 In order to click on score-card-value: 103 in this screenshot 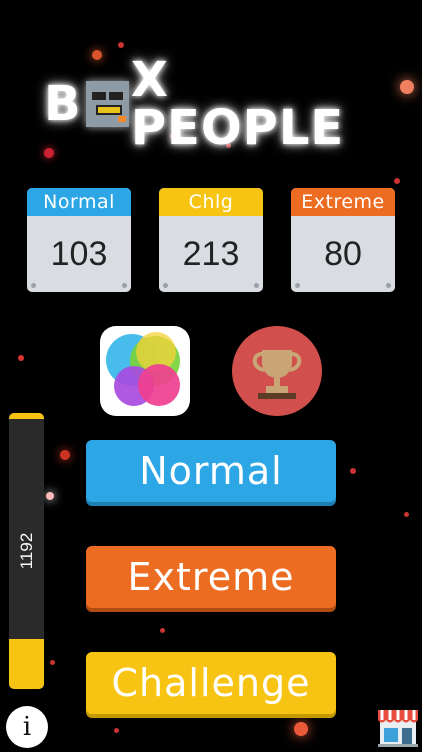, I will do `click(79, 253)`.